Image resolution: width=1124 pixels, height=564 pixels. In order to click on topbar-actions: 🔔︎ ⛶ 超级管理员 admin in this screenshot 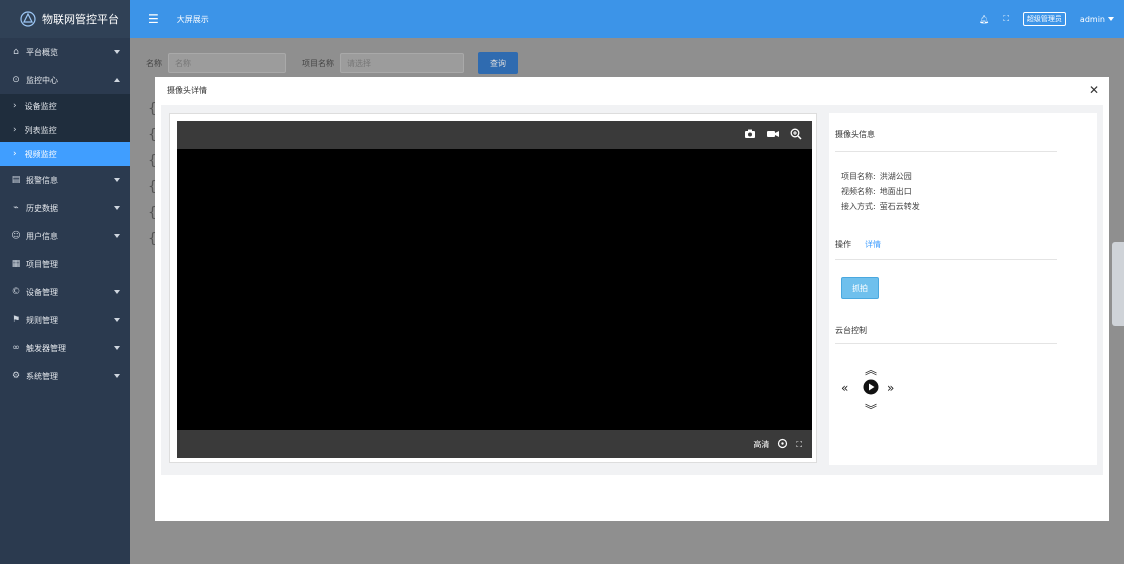, I will do `click(1046, 19)`.